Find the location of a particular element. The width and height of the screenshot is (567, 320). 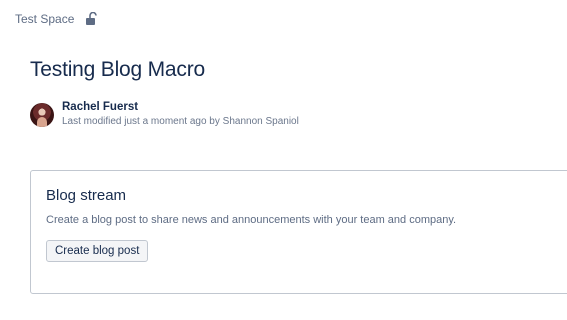

create-blog-post-button: Create blog post is located at coordinates (97, 251).